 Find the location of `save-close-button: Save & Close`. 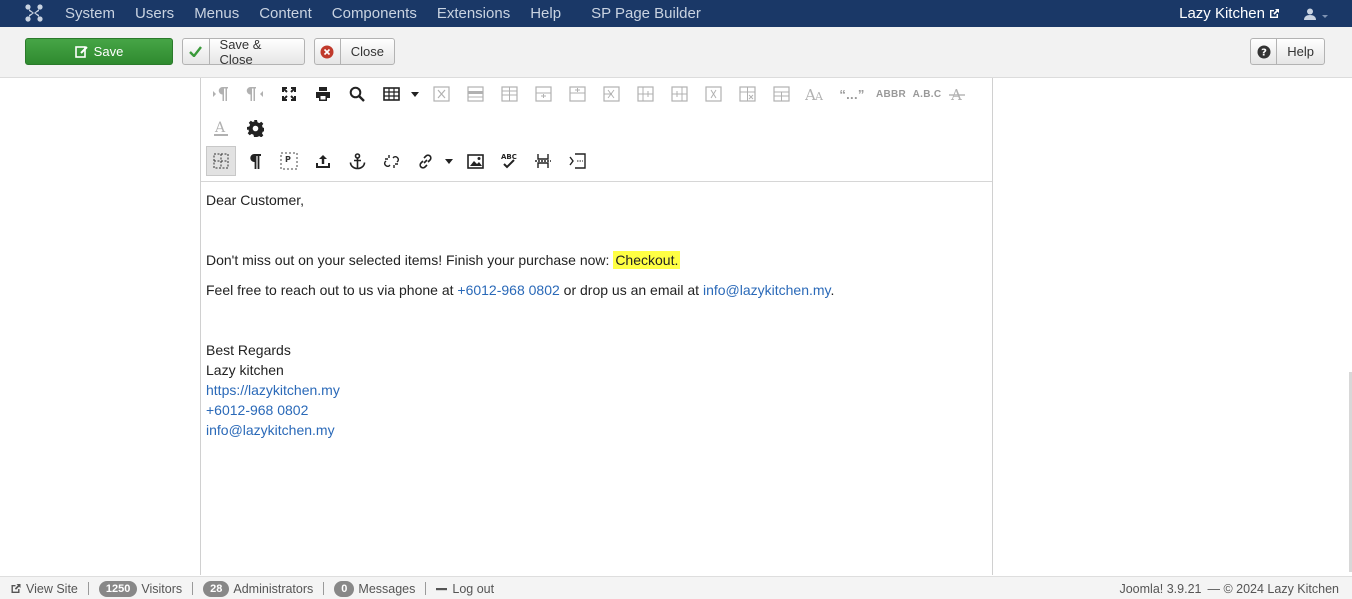

save-close-button: Save & Close is located at coordinates (243, 51).